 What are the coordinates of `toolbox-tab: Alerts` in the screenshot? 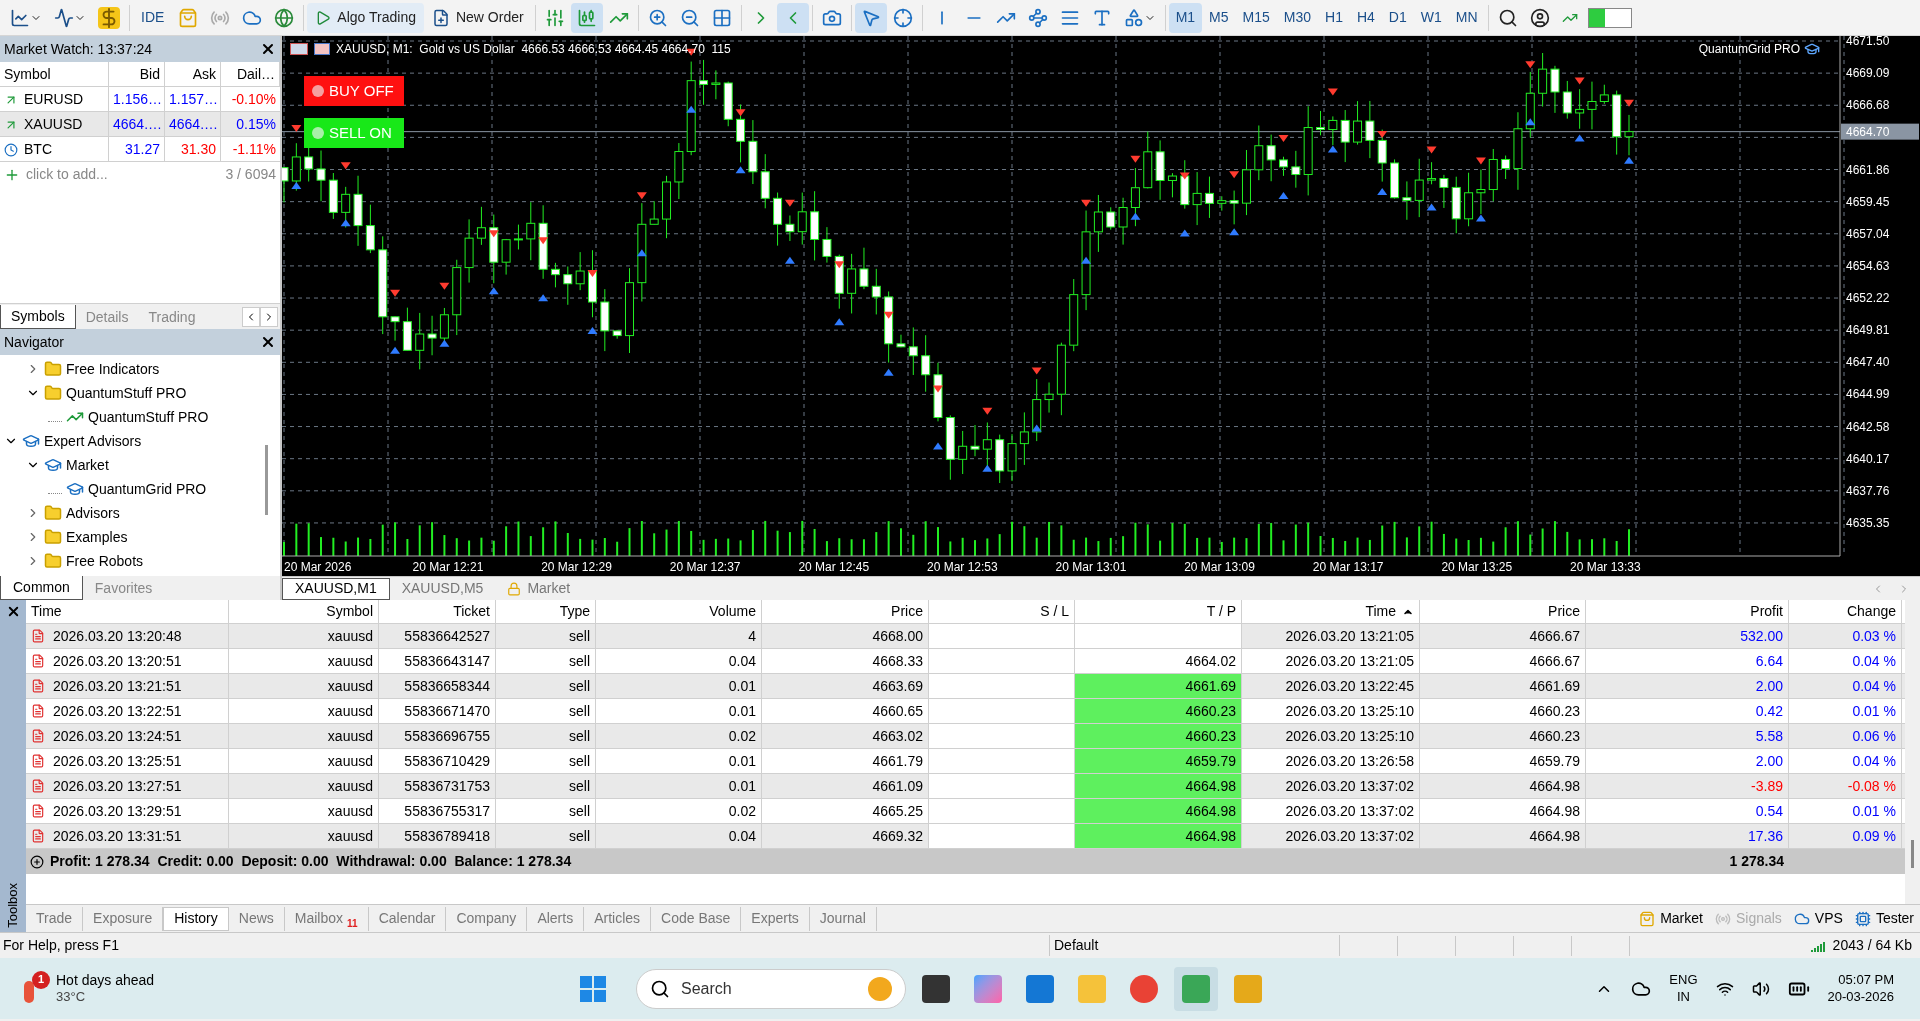 It's located at (556, 918).